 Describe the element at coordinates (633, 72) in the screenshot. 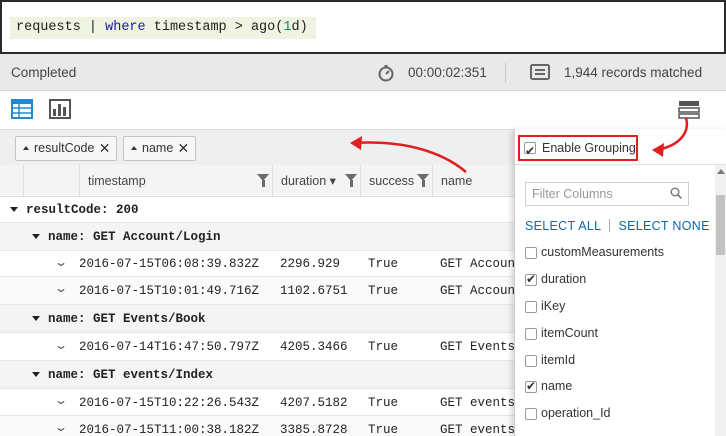

I see `records-matched: 1,944 records matched` at that location.